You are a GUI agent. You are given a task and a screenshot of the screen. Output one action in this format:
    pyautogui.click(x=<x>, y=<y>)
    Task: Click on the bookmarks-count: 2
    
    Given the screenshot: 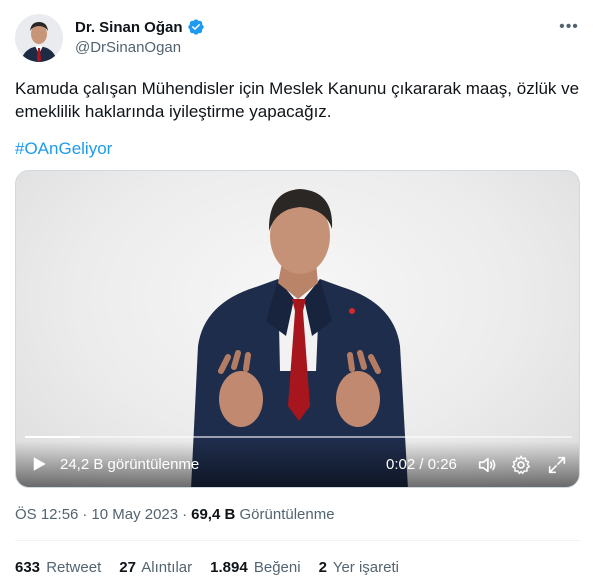 What is the action you would take?
    pyautogui.click(x=322, y=567)
    